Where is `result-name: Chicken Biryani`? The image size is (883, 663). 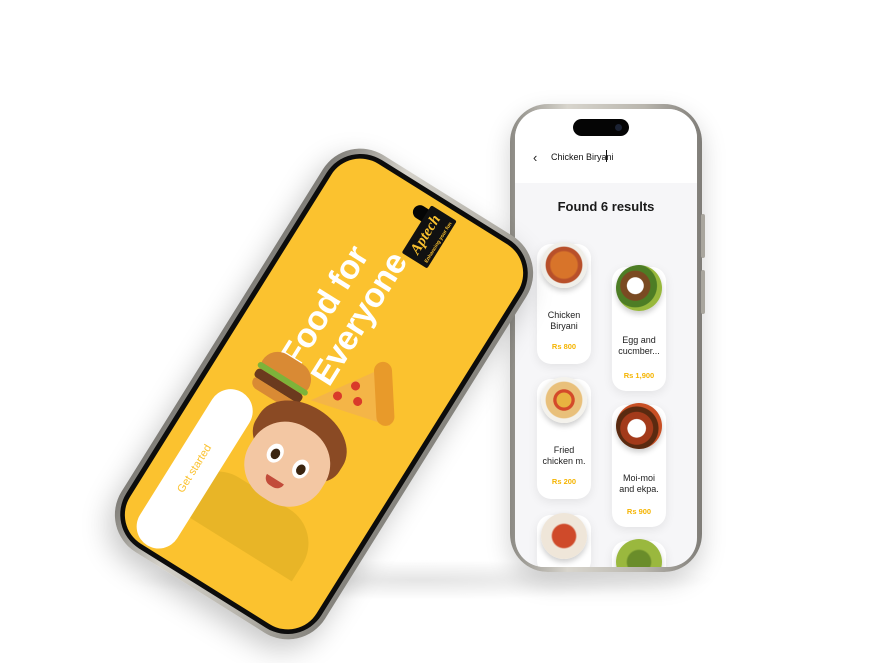
result-name: Chicken Biryani is located at coordinates (564, 321).